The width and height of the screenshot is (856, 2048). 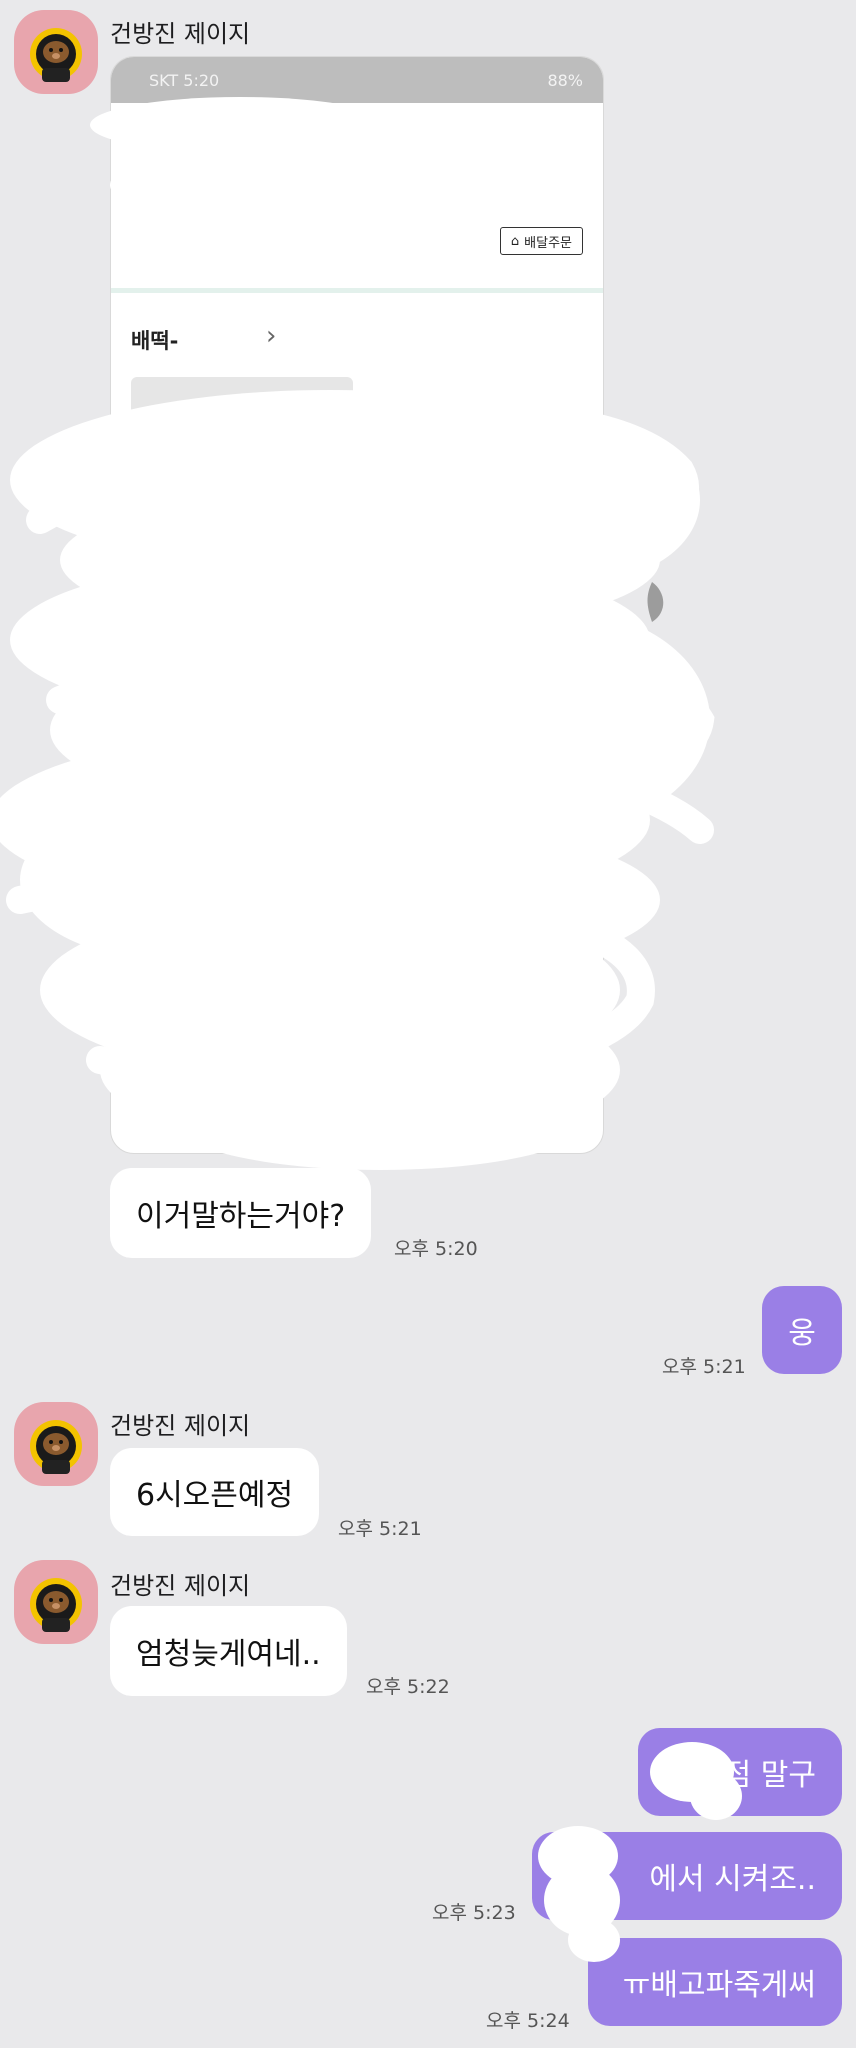 I want to click on shot-order-header: ⌂ 배달주문, so click(x=357, y=198).